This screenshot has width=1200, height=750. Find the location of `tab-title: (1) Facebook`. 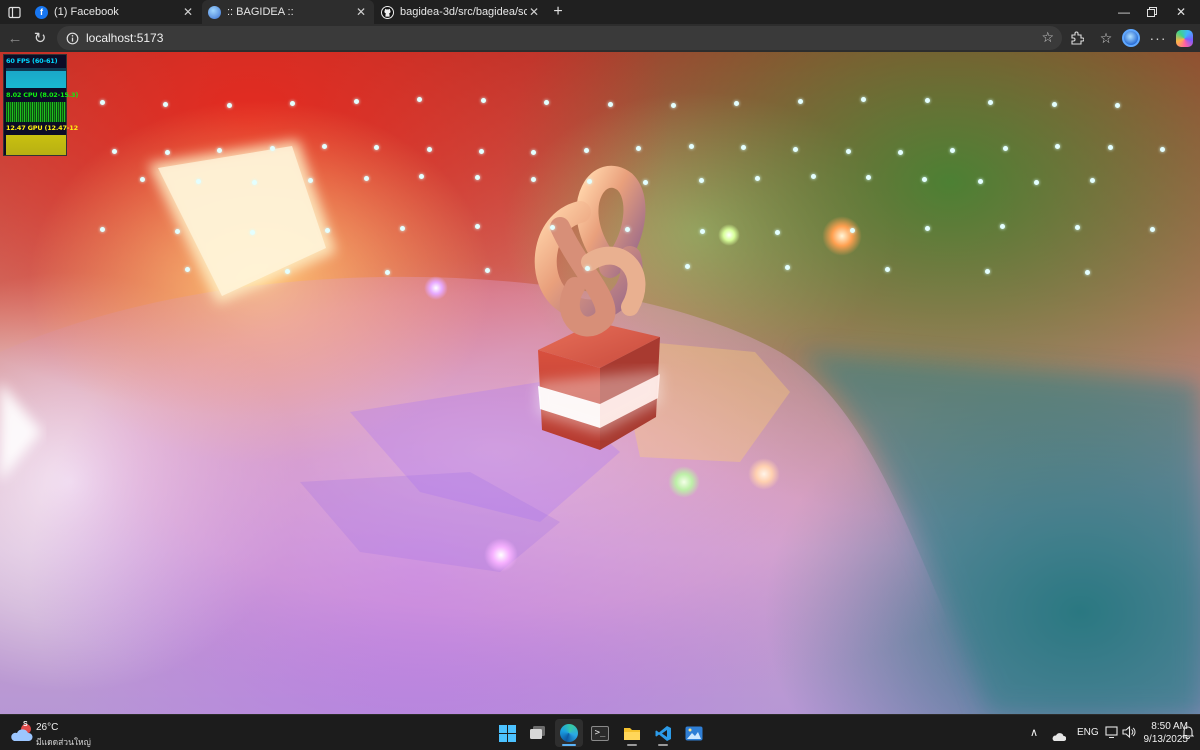

tab-title: (1) Facebook is located at coordinates (86, 12).